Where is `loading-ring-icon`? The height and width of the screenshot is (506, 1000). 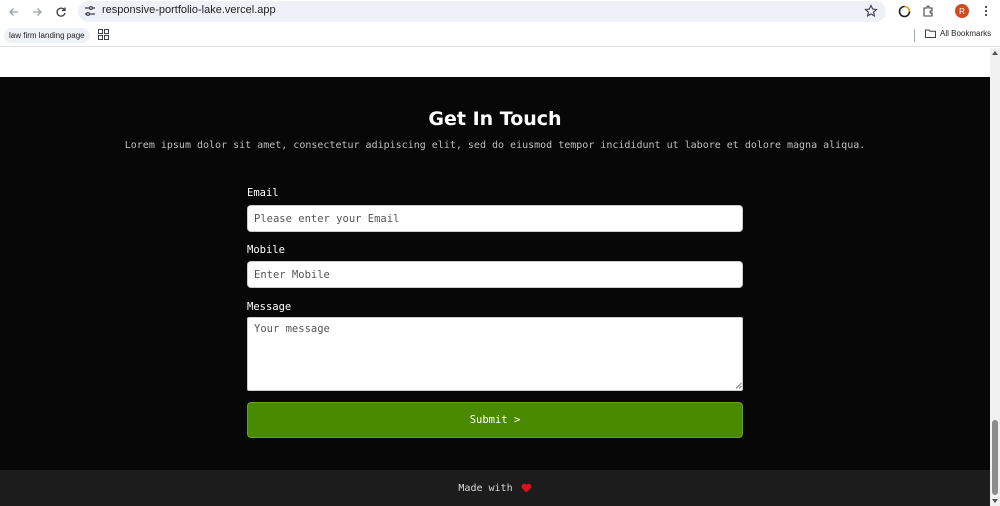 loading-ring-icon is located at coordinates (904, 11).